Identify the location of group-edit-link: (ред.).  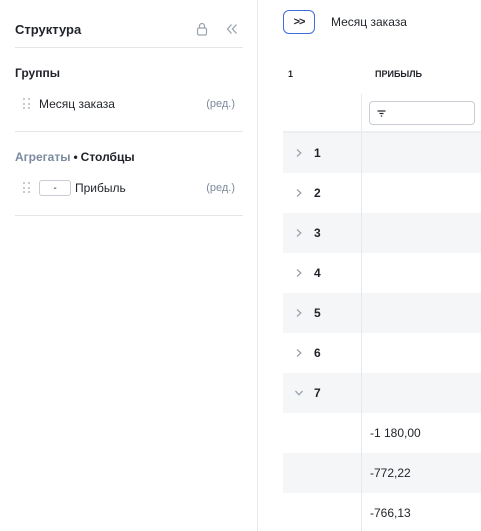
(220, 104).